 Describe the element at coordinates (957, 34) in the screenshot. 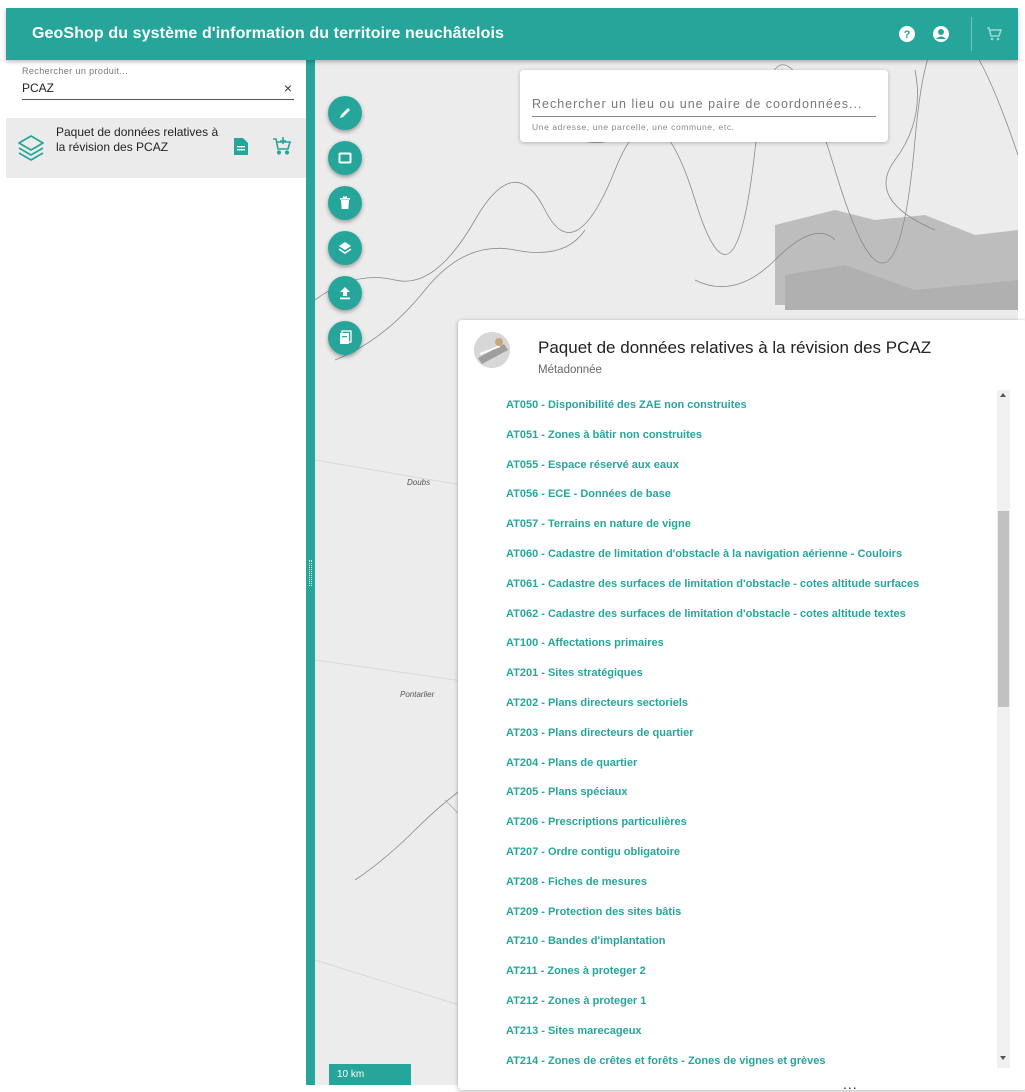

I see `top-bar-actions: ?` at that location.